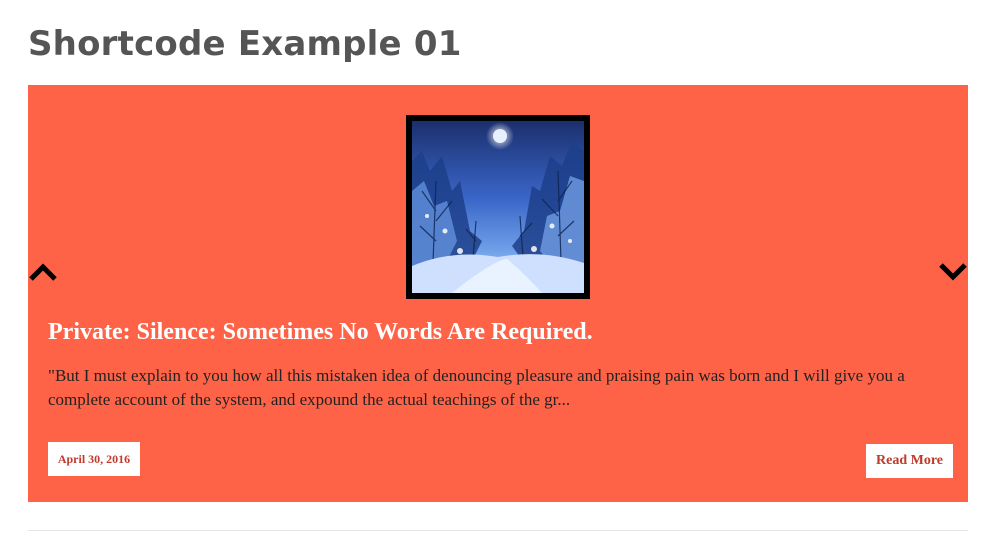 The width and height of the screenshot is (993, 556). I want to click on winter-night-image, so click(498, 207).